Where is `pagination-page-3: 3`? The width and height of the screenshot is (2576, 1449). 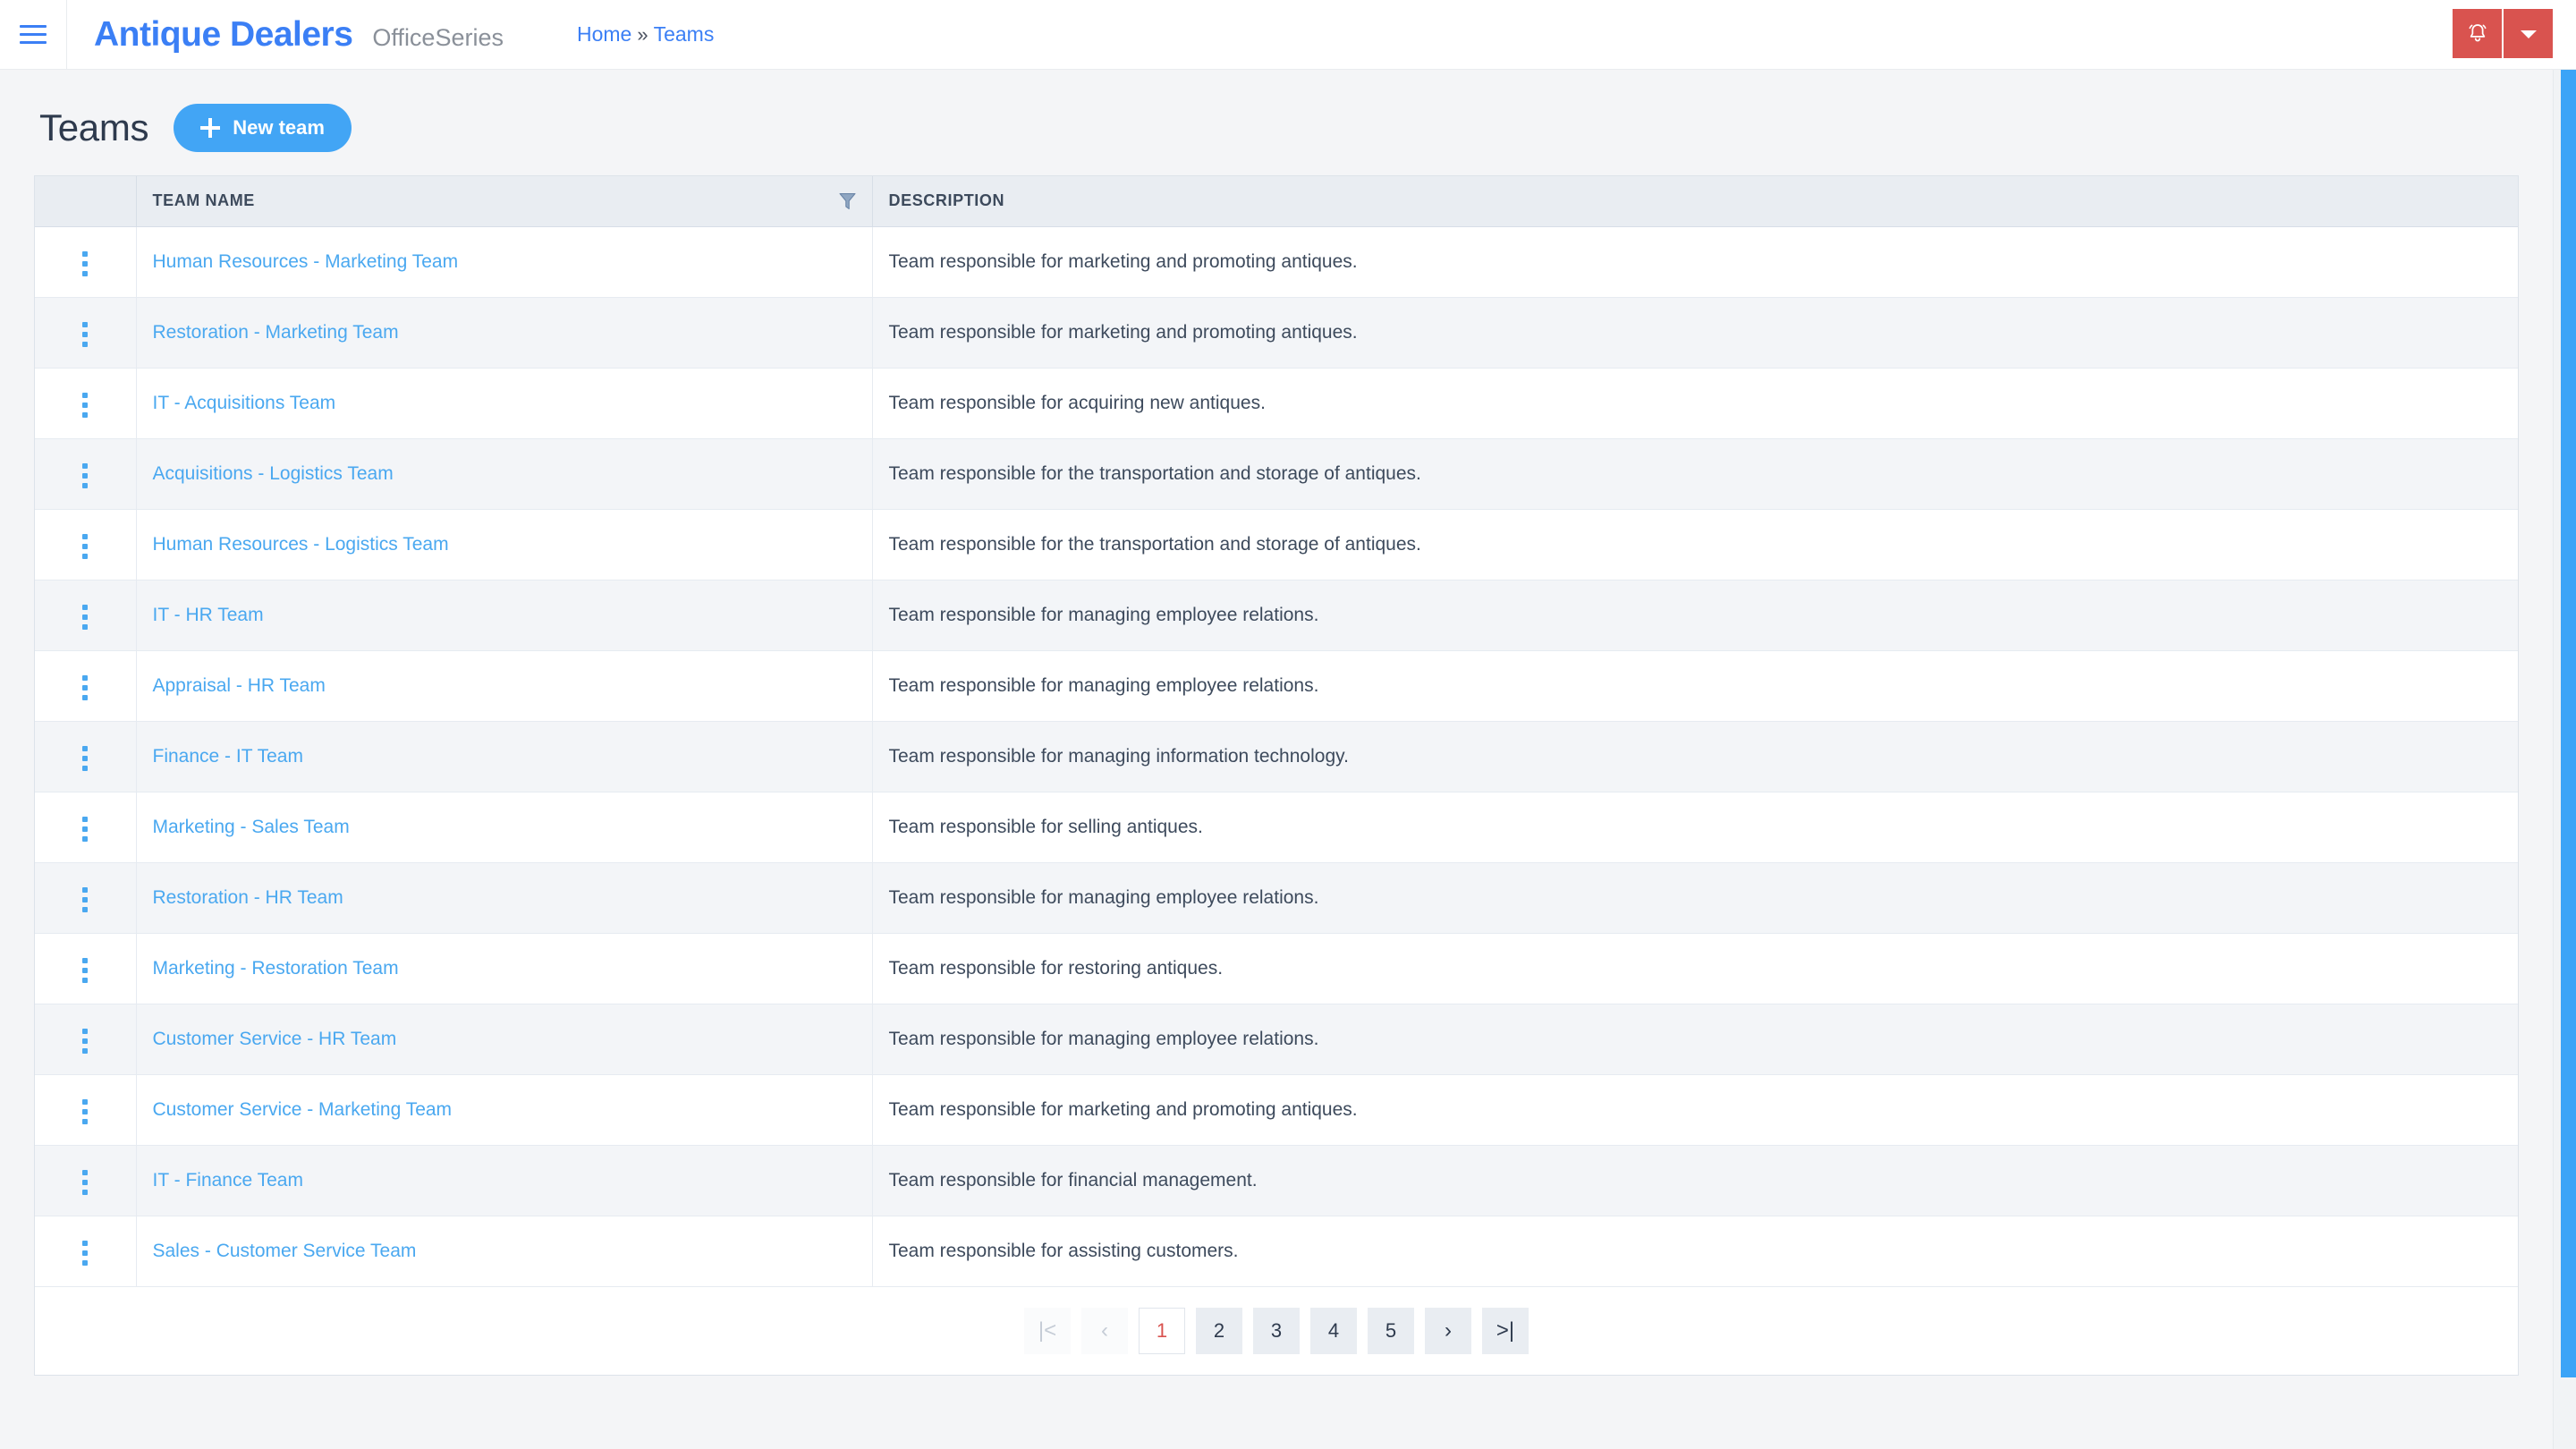
pagination-page-3: 3 is located at coordinates (1276, 1330).